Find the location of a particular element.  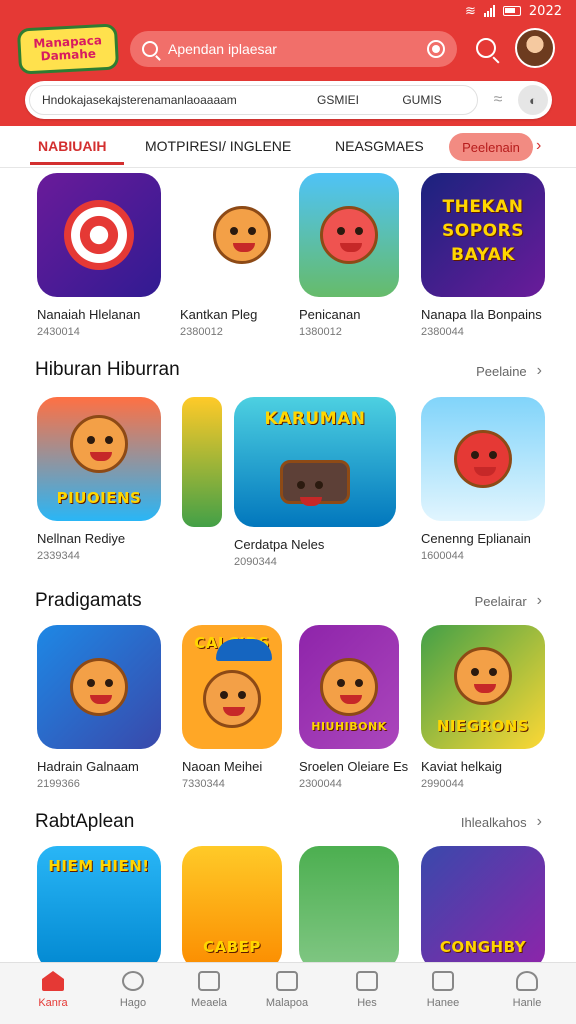

app-meta: 1600044 is located at coordinates (442, 556).